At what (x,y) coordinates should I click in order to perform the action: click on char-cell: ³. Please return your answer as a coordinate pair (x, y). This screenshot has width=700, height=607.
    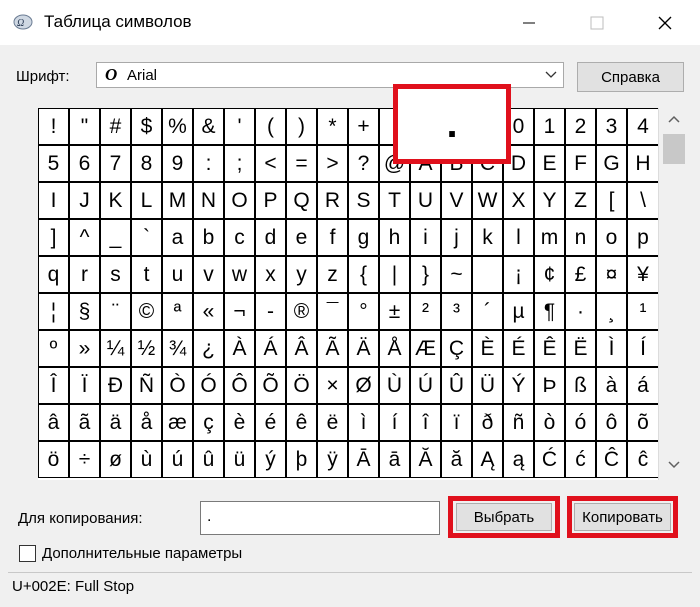
    Looking at the image, I should click on (456, 311).